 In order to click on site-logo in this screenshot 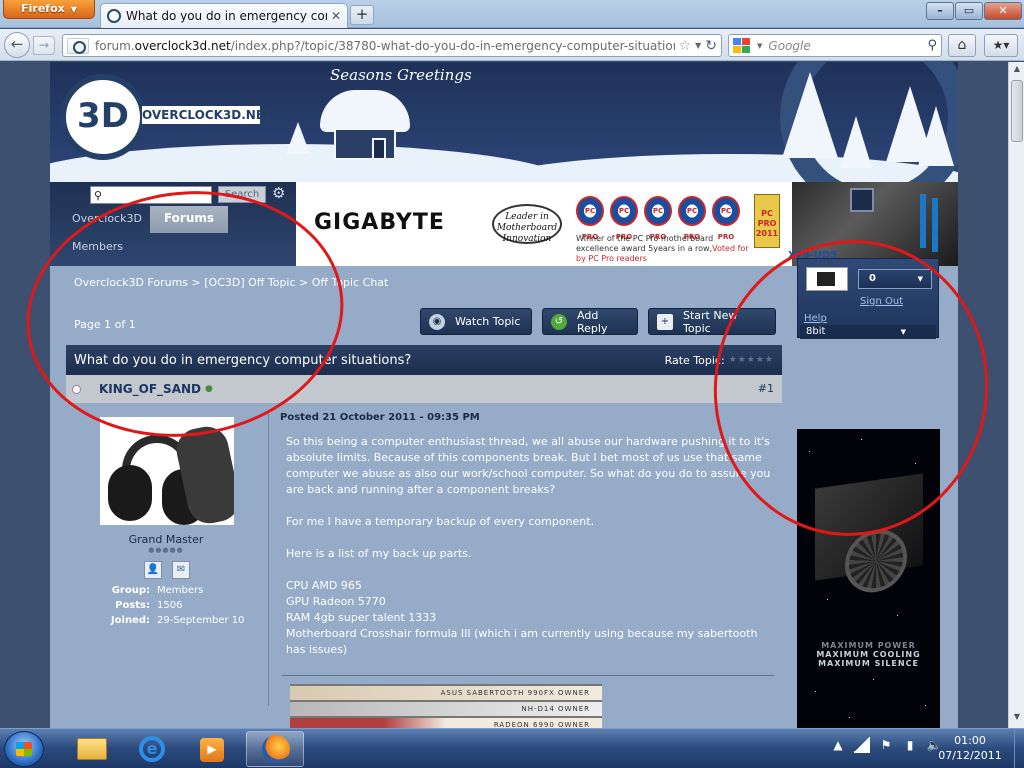, I will do `click(103, 117)`.